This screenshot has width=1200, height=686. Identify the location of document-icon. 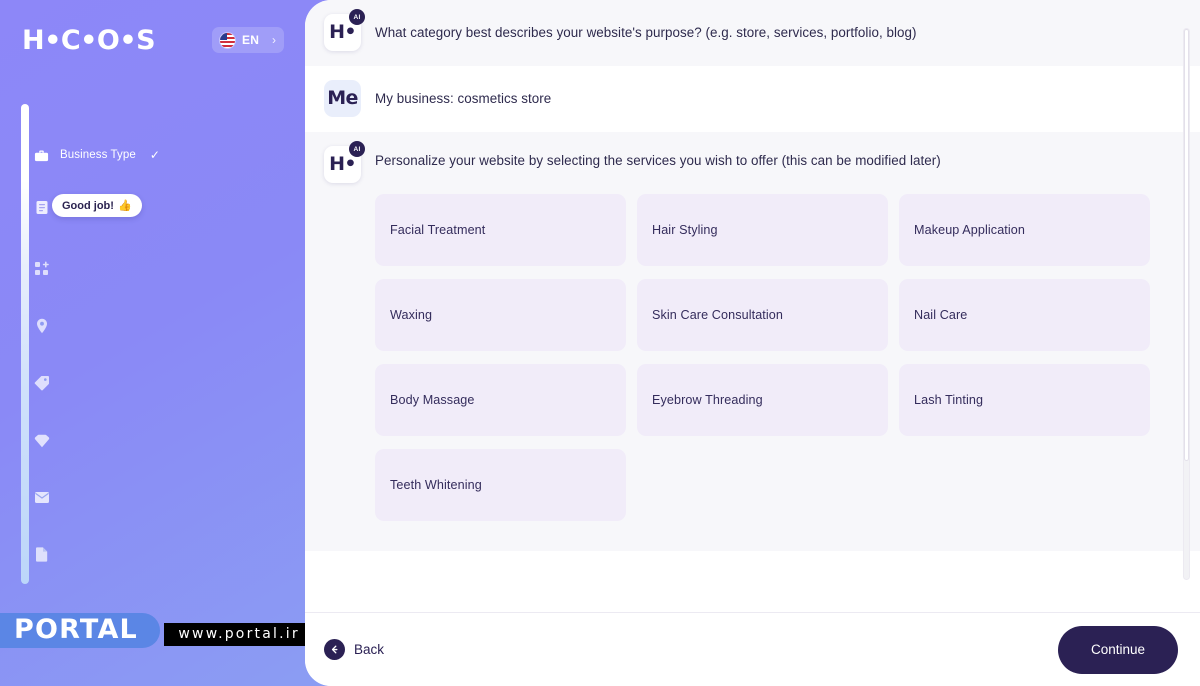
(41, 554).